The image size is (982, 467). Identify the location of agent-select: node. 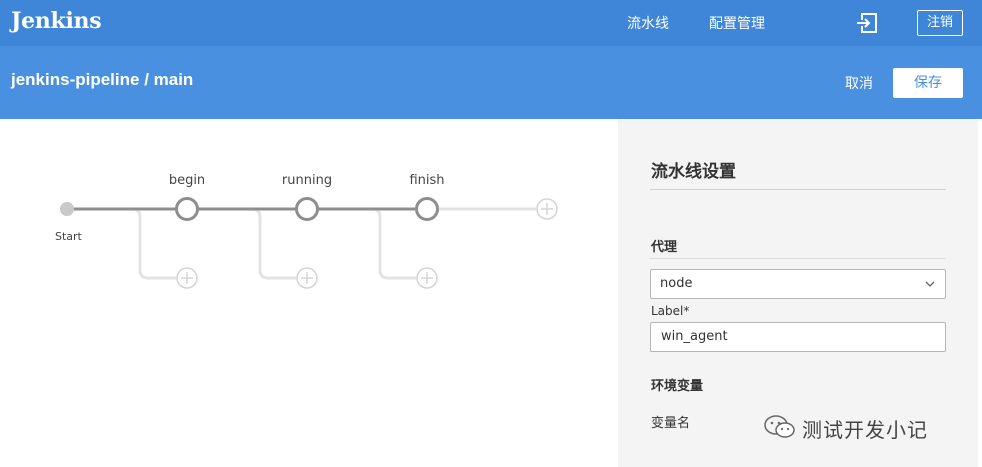
(798, 284).